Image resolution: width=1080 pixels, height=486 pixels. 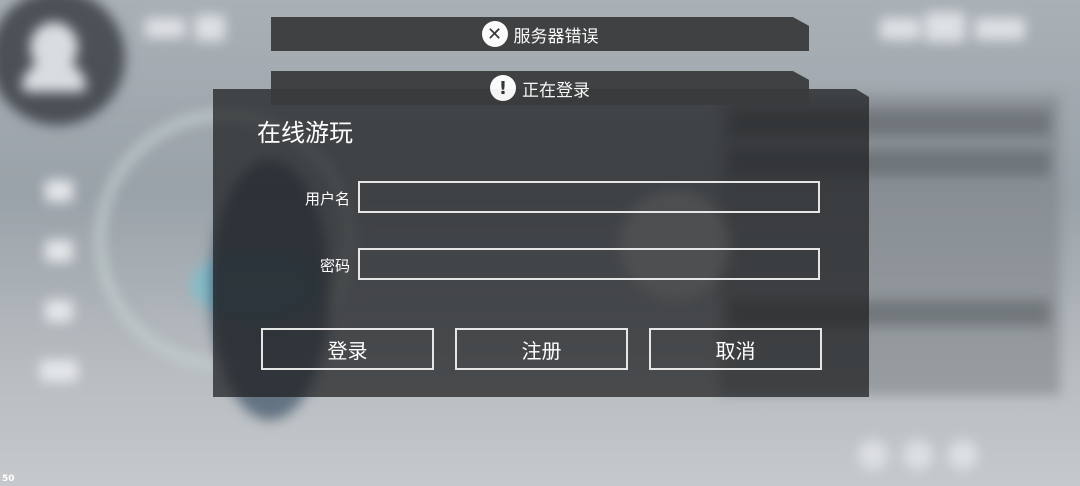 What do you see at coordinates (54, 77) in the screenshot?
I see `avatar-body-shape` at bounding box center [54, 77].